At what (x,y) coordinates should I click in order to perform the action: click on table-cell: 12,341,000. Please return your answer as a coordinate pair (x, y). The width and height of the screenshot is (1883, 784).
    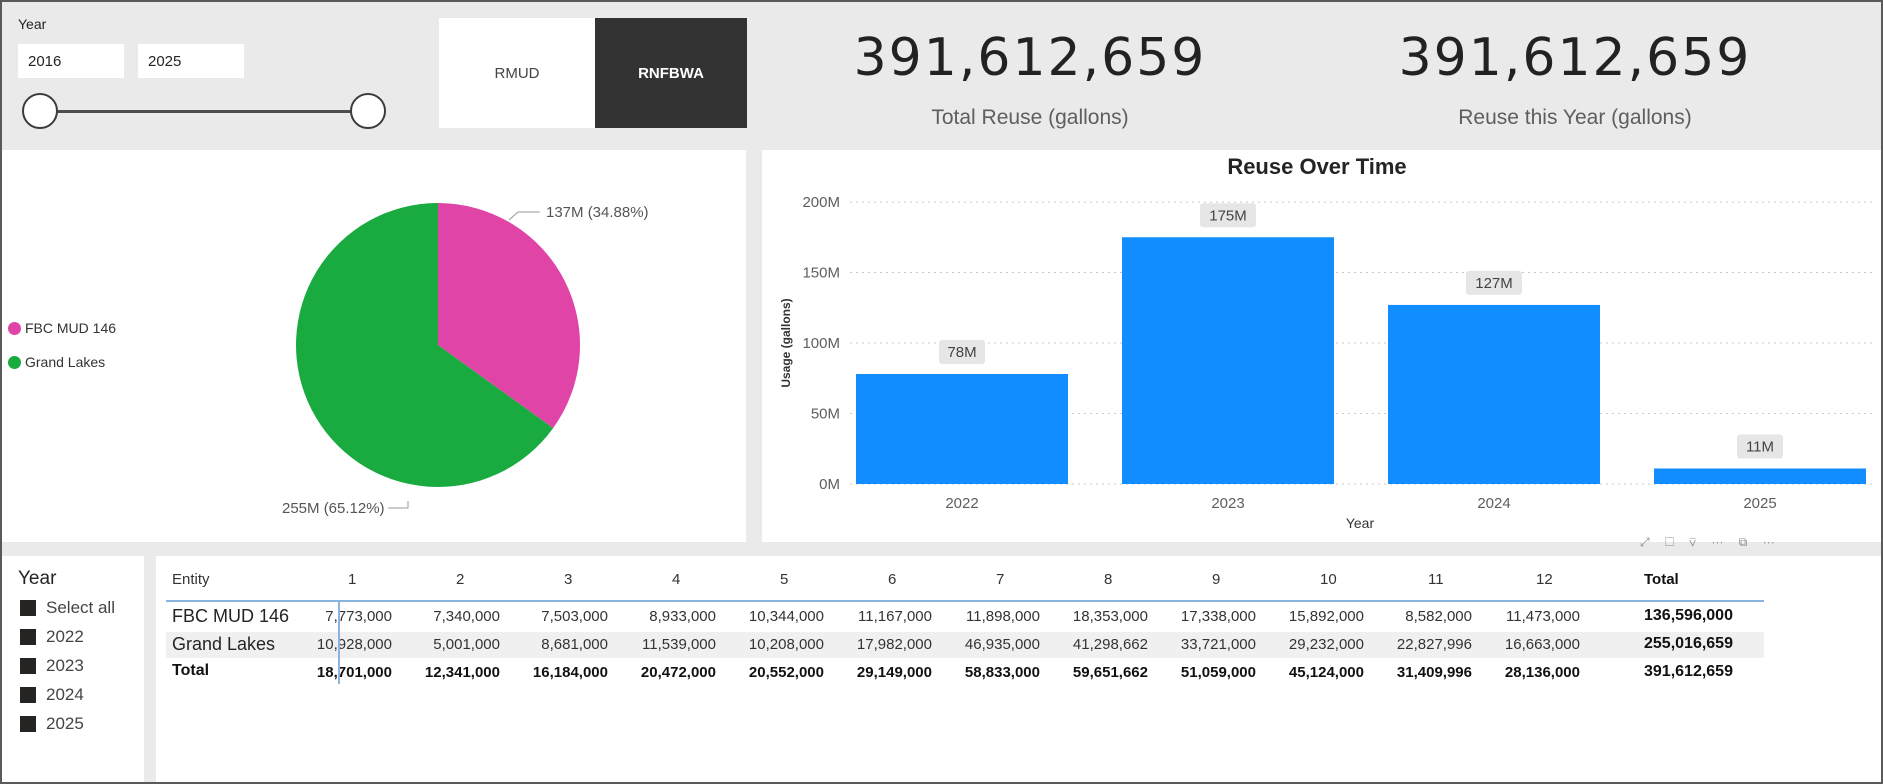
    Looking at the image, I should click on (462, 672).